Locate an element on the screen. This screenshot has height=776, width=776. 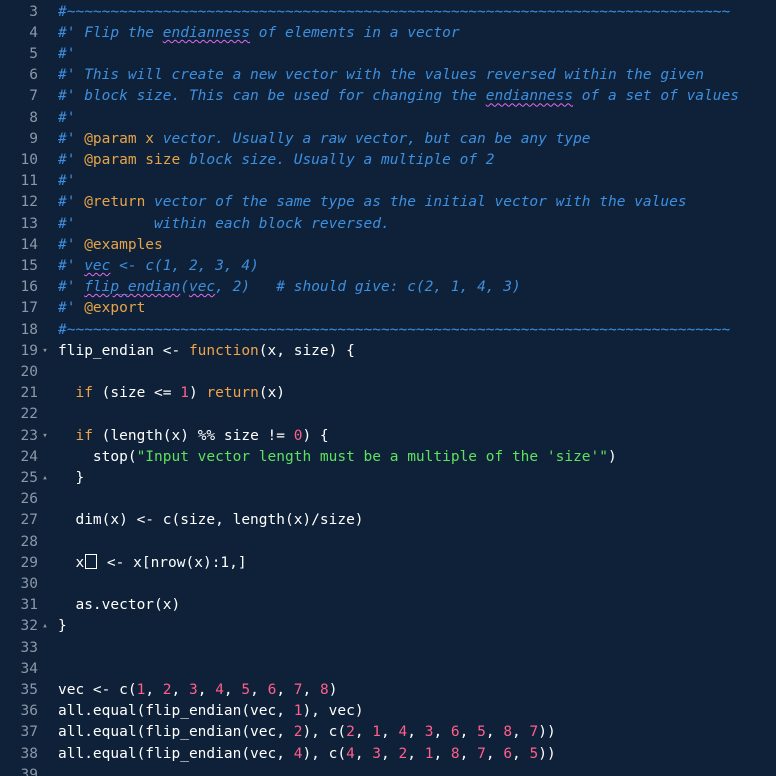
code-line-30: 30 is located at coordinates (388, 584).